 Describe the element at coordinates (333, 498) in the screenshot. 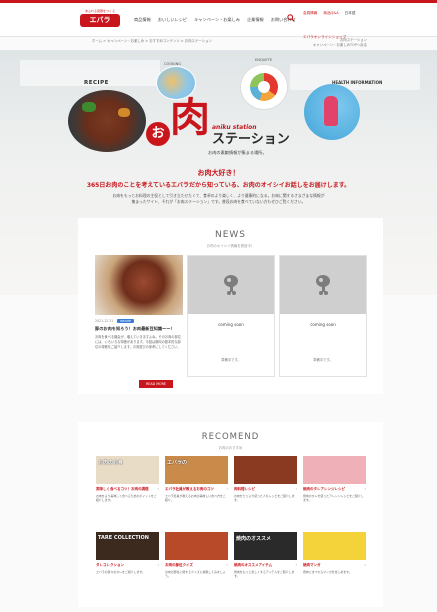

I see `recommend-card-desc: 焼肉のタレを使ったアレンジレシピをご紹介します。` at that location.